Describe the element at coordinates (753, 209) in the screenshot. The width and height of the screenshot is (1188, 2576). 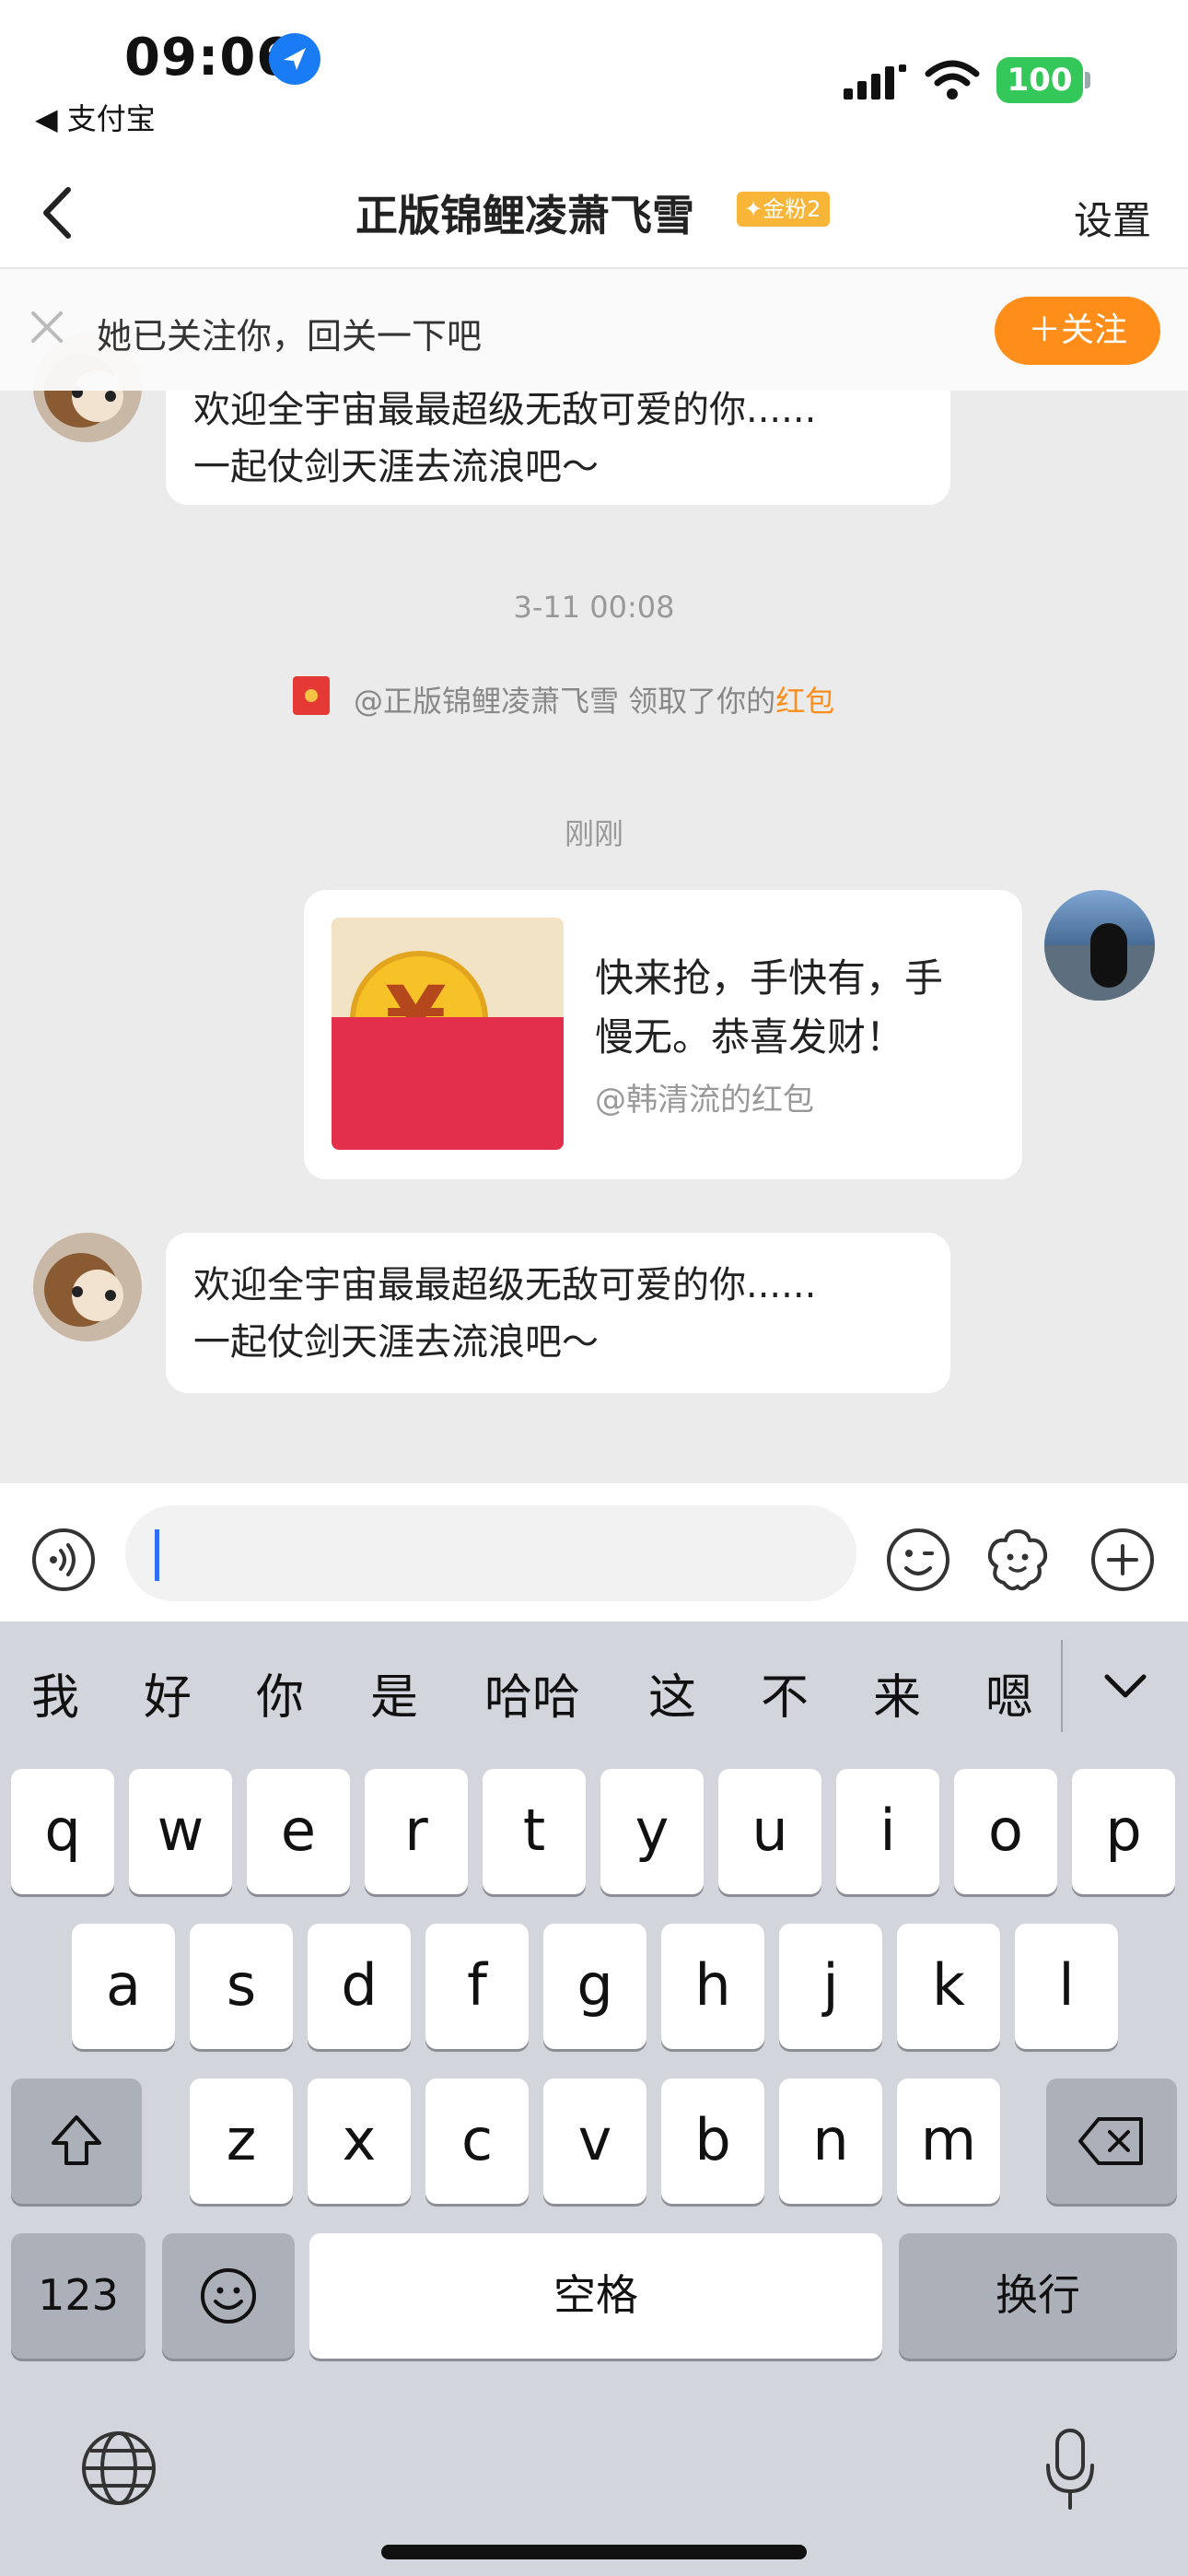
I see `badge-star-icon: ✦` at that location.